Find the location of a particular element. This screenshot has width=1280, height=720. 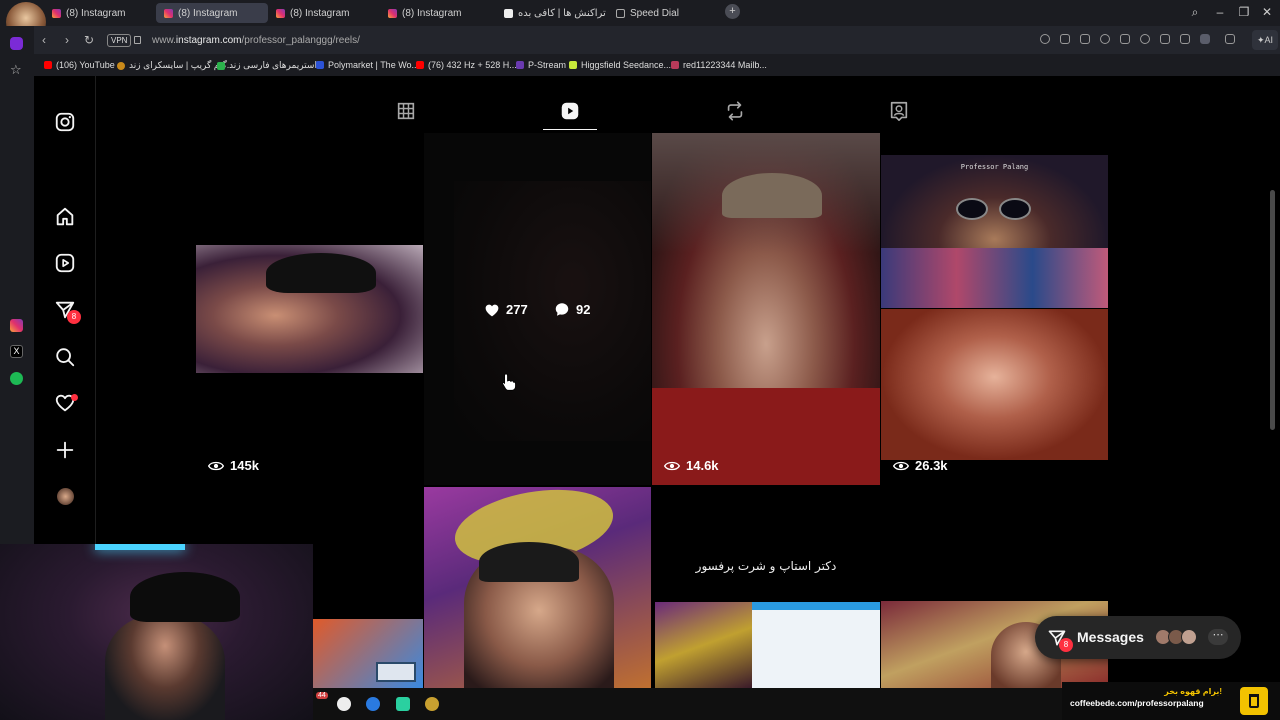

url-path: /professor_palanggg/reels/ is located at coordinates (300, 40).